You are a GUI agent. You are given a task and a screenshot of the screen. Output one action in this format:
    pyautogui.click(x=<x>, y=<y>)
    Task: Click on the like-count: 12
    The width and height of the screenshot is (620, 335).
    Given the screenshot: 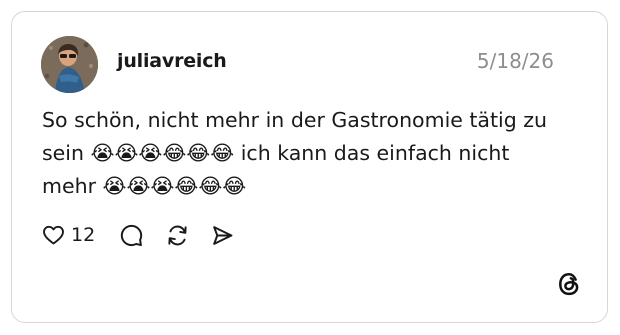 What is the action you would take?
    pyautogui.click(x=83, y=235)
    